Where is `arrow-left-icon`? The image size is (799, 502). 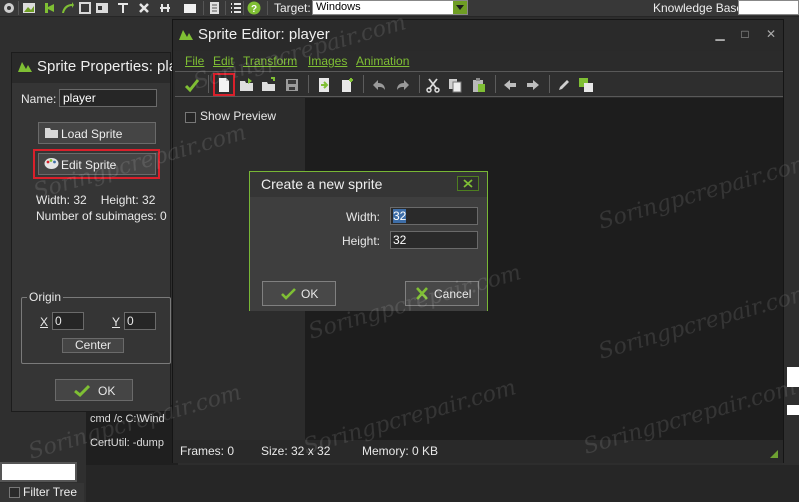 arrow-left-icon is located at coordinates (510, 85).